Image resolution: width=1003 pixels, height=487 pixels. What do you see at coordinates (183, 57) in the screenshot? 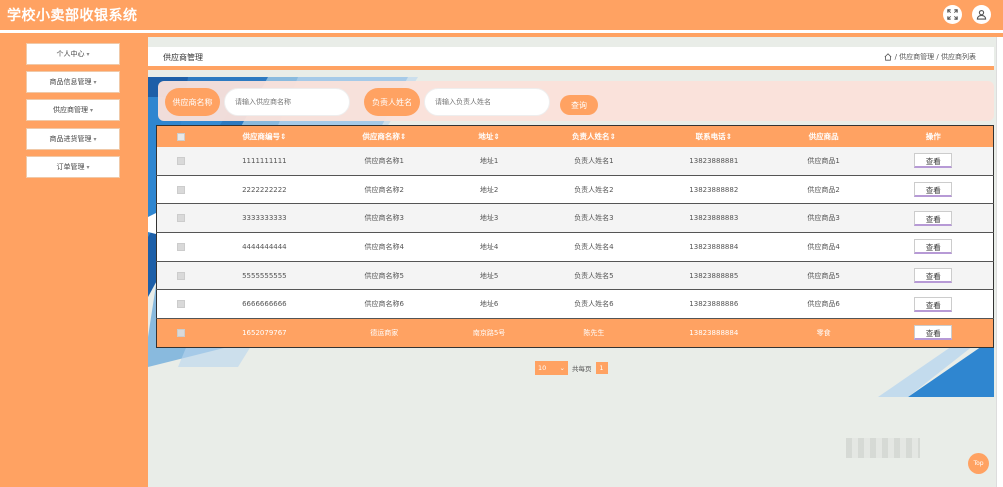
I see `page-title: 供应商管理` at bounding box center [183, 57].